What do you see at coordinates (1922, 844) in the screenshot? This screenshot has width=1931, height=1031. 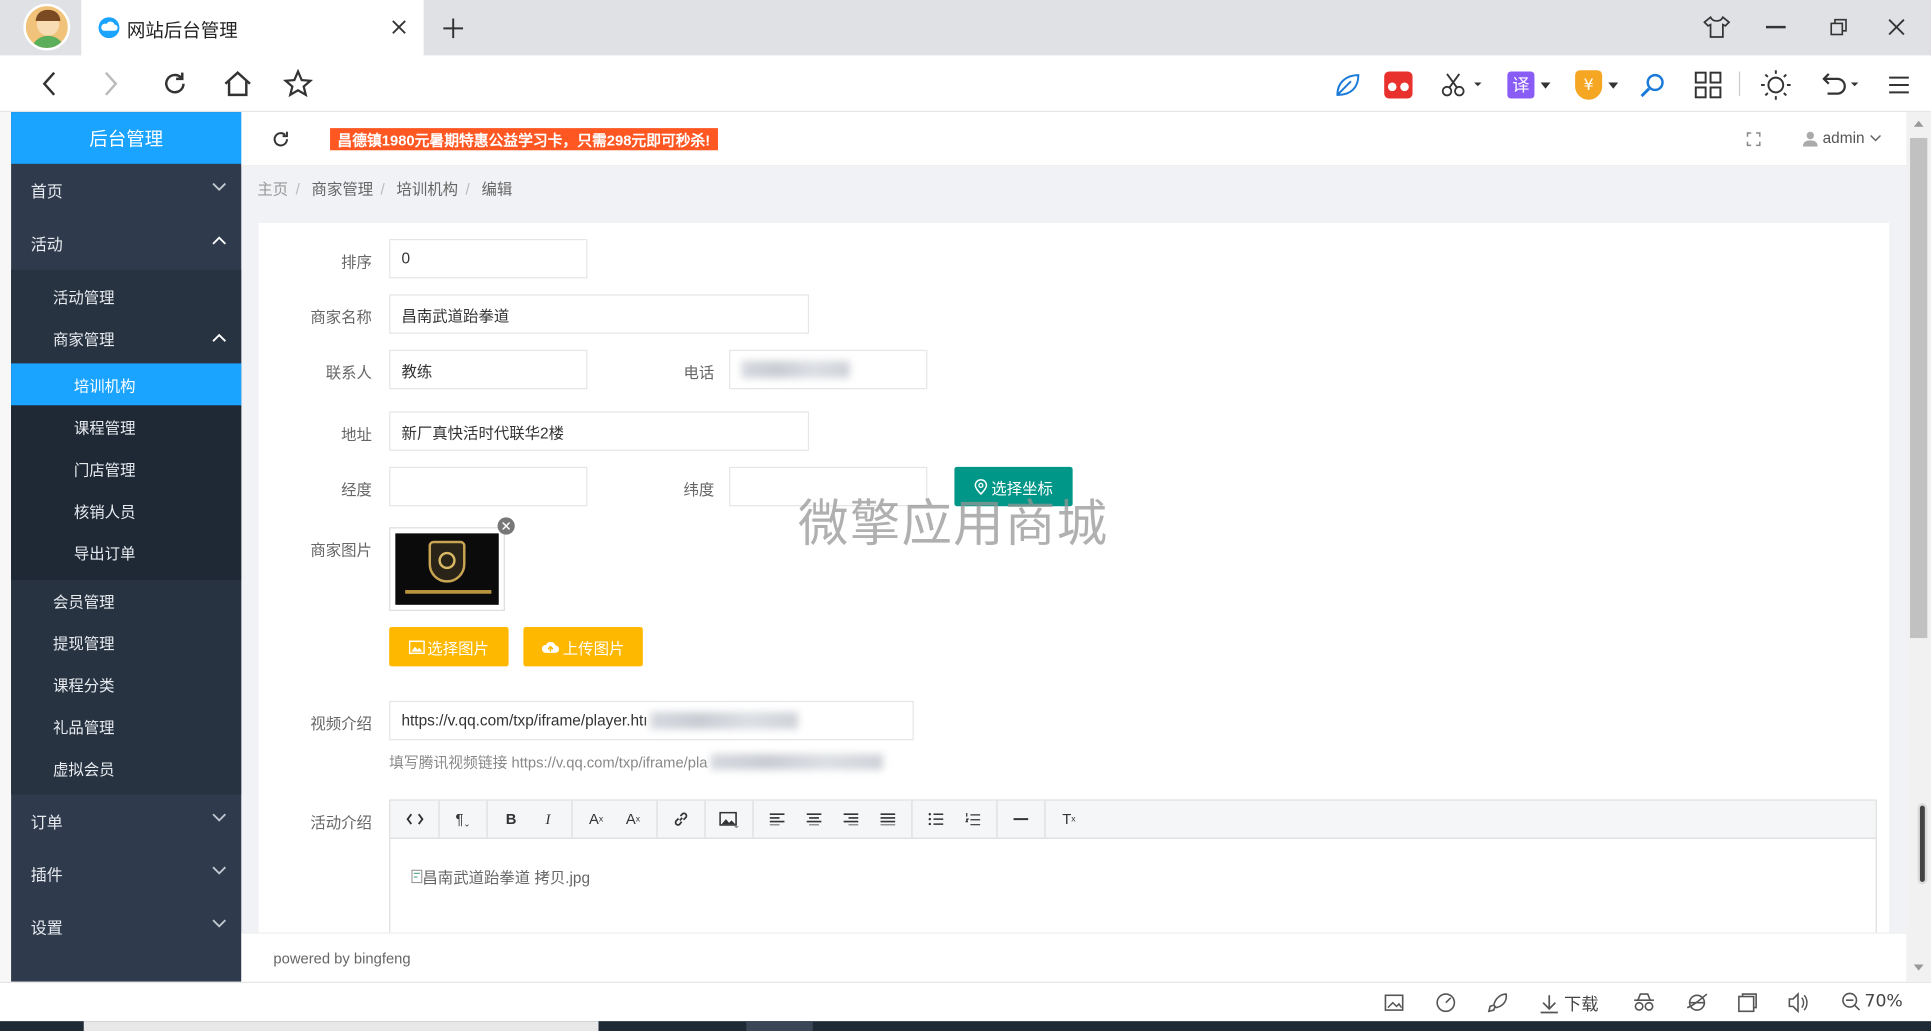 I see `editor-scroll-handle` at bounding box center [1922, 844].